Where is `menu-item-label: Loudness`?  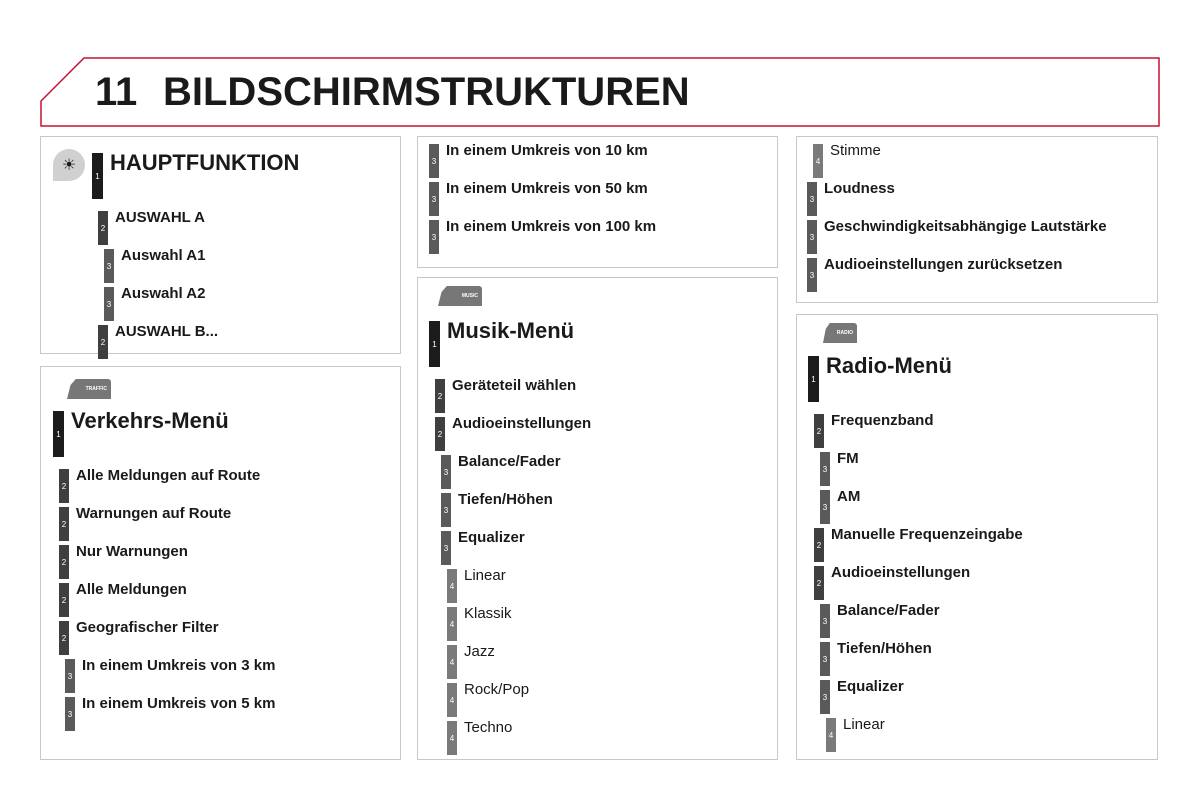
menu-item-label: Loudness is located at coordinates (859, 188).